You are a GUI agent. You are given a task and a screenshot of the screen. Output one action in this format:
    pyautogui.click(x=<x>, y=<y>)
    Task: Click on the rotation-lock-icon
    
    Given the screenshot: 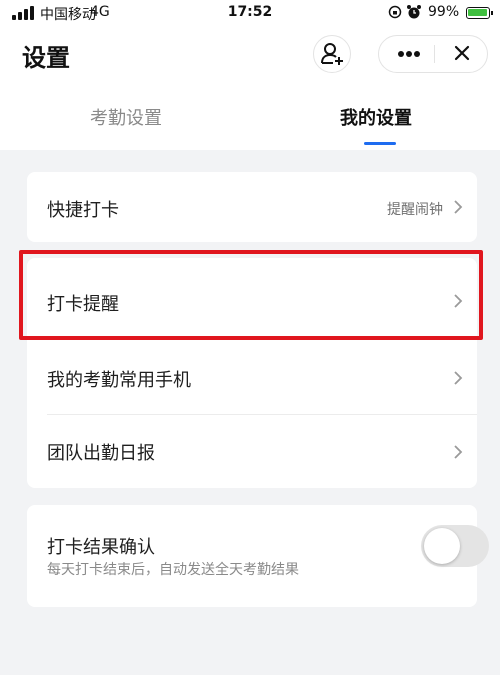 What is the action you would take?
    pyautogui.click(x=395, y=12)
    